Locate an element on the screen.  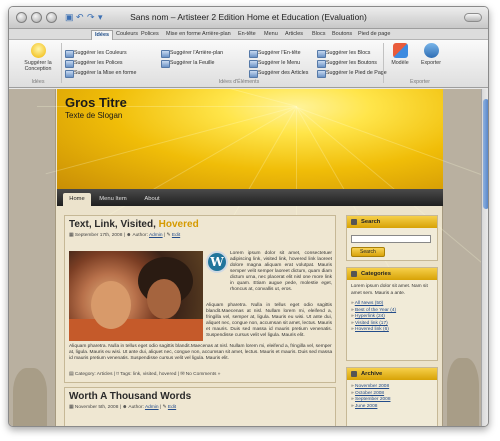
tab-pied-de-page: Pied de page is located at coordinates (374, 35).